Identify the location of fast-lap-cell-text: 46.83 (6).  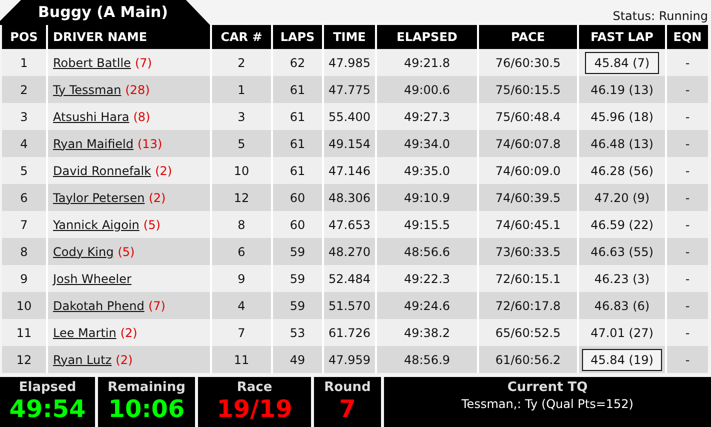
(622, 306).